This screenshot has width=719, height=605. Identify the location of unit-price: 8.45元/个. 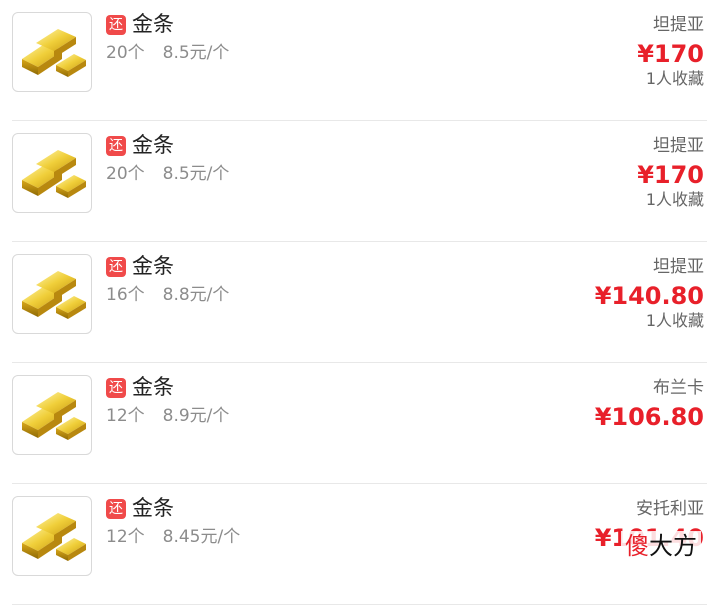
(201, 537).